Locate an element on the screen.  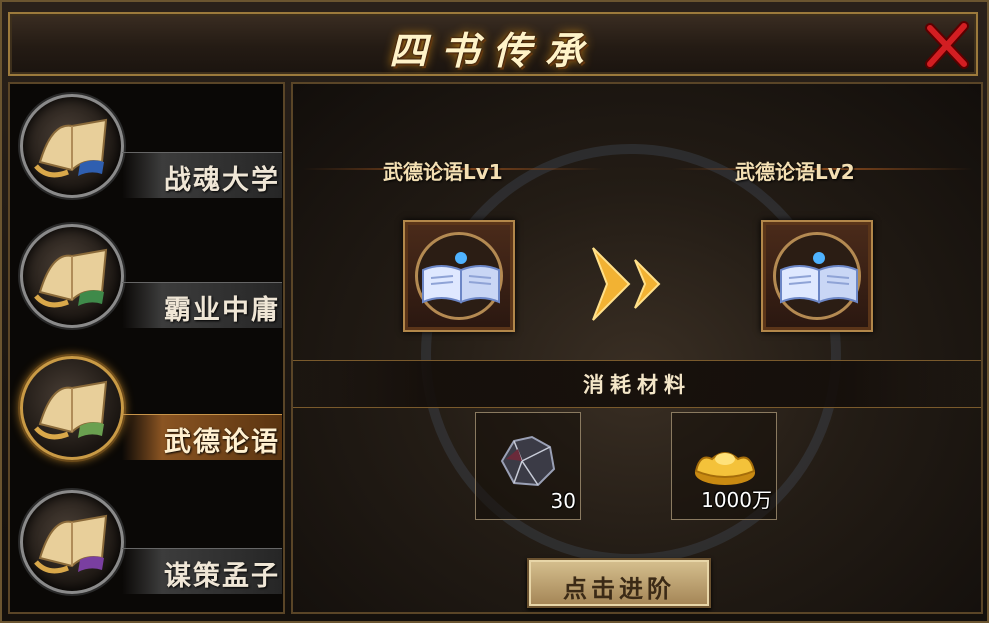
consume-materials-label: 消耗材料 is located at coordinates (637, 385).